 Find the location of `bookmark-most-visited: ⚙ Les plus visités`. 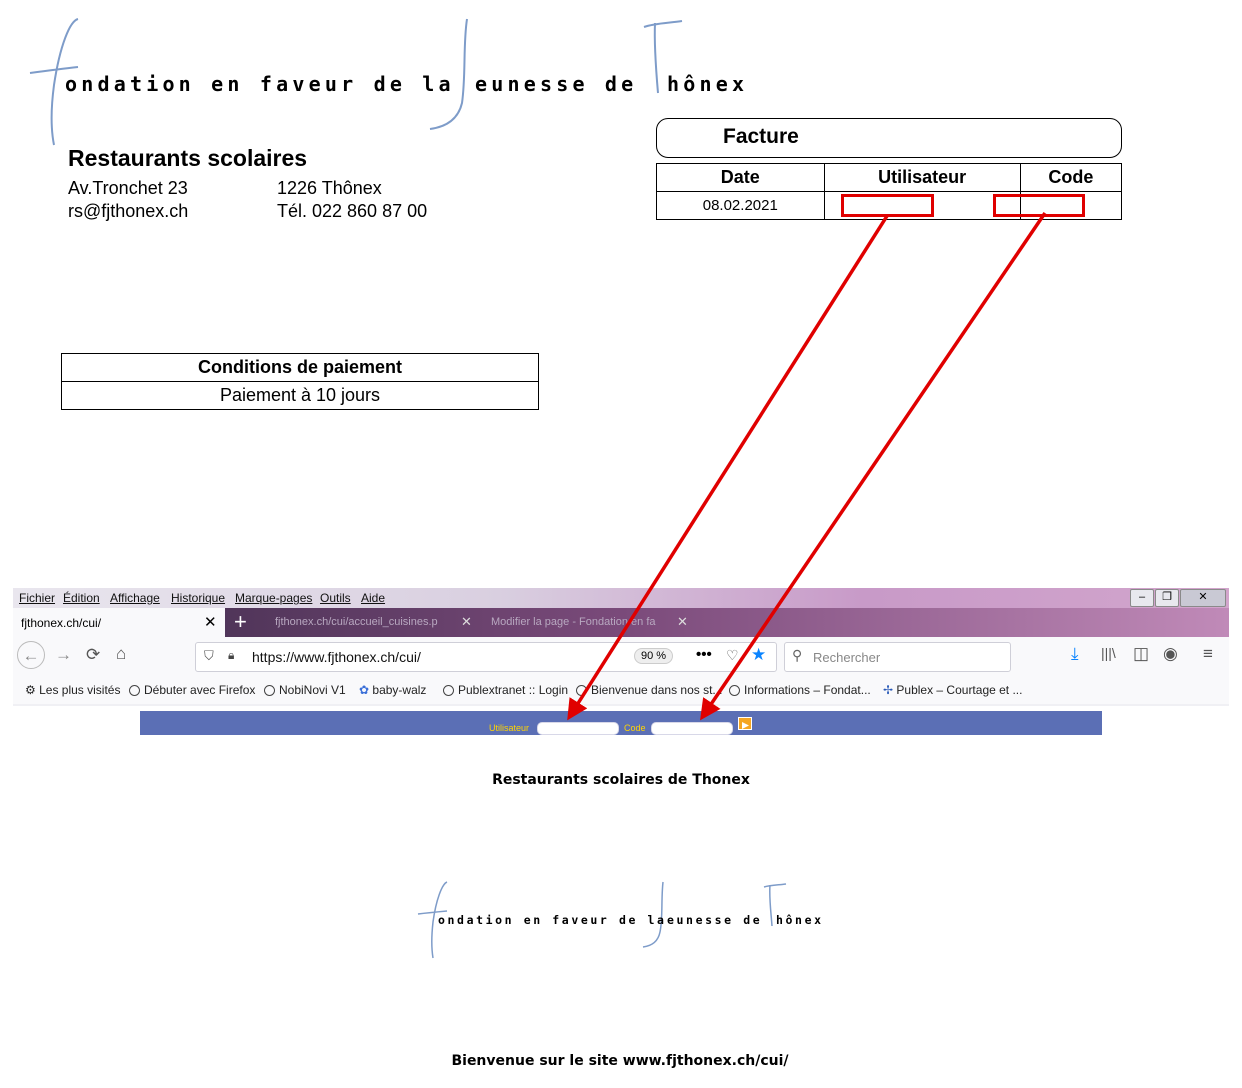

bookmark-most-visited: ⚙ Les plus visités is located at coordinates (72, 690).